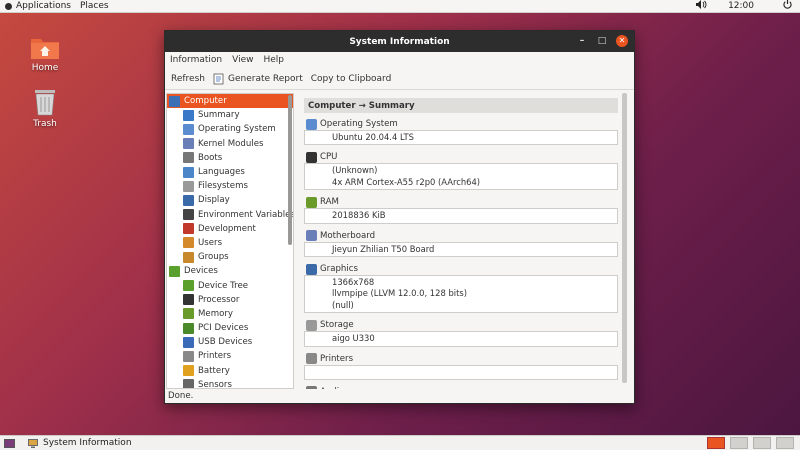 Image resolution: width=800 pixels, height=450 pixels. Describe the element at coordinates (214, 200) in the screenshot. I see `sidebar-item-label: Display` at that location.